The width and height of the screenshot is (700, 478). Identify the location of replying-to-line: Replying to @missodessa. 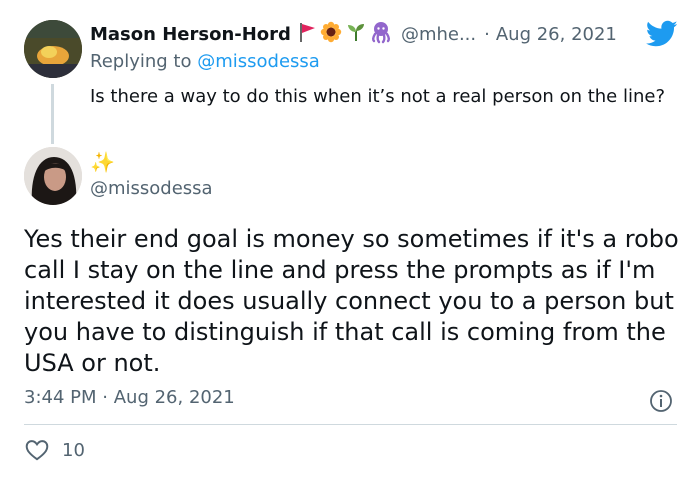
(205, 61).